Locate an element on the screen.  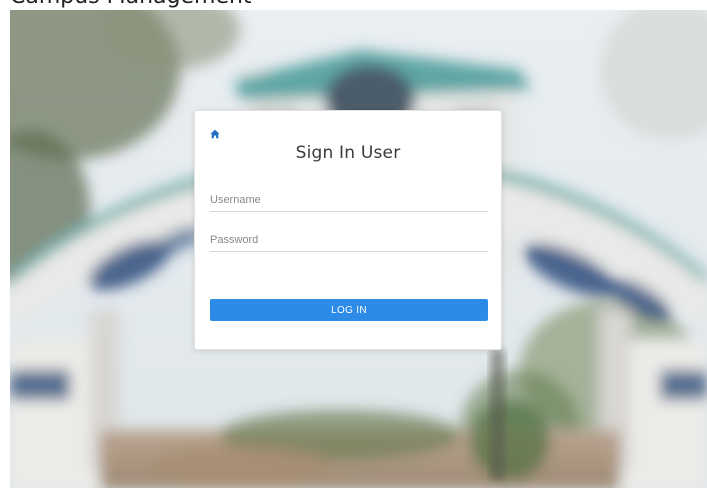
login-button: LOG IN is located at coordinates (349, 310).